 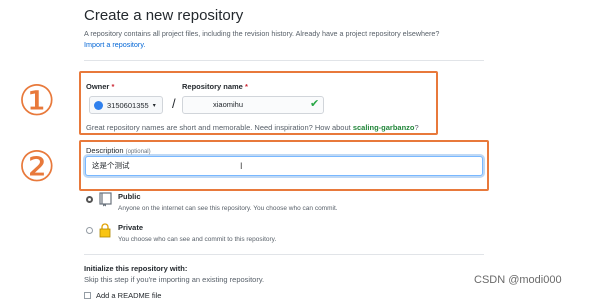 I want to click on owner-dropdown: 3150601355 ▾, so click(x=126, y=105).